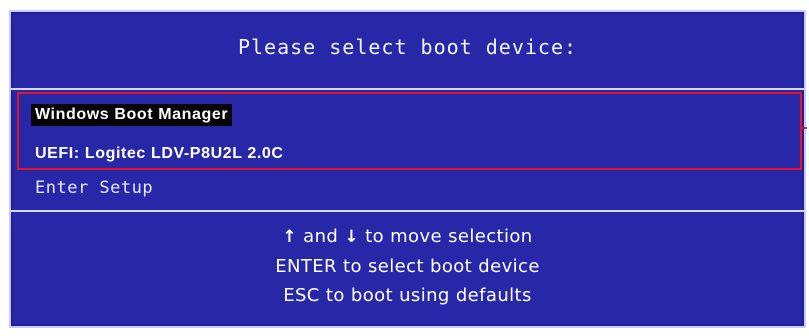 This screenshot has height=336, width=809. What do you see at coordinates (321, 236) in the screenshot?
I see `help-and-text: and` at bounding box center [321, 236].